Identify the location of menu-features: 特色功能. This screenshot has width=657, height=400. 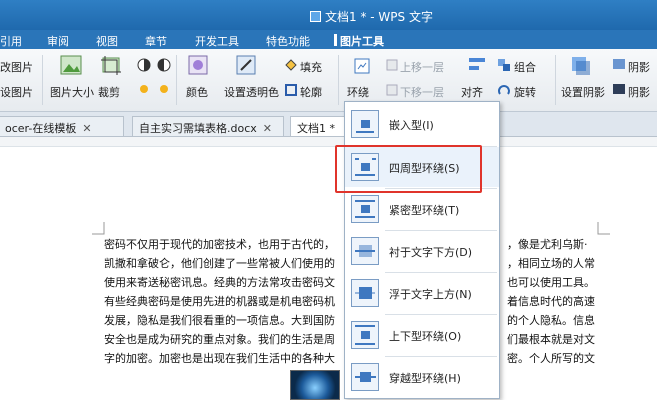
(288, 41).